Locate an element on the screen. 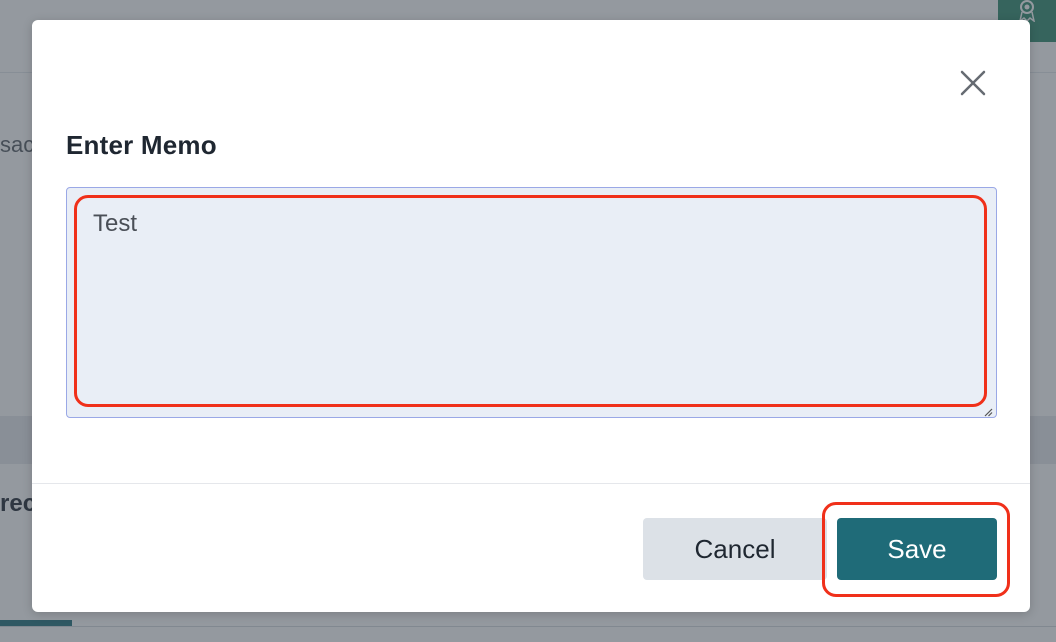  close-button is located at coordinates (973, 85).